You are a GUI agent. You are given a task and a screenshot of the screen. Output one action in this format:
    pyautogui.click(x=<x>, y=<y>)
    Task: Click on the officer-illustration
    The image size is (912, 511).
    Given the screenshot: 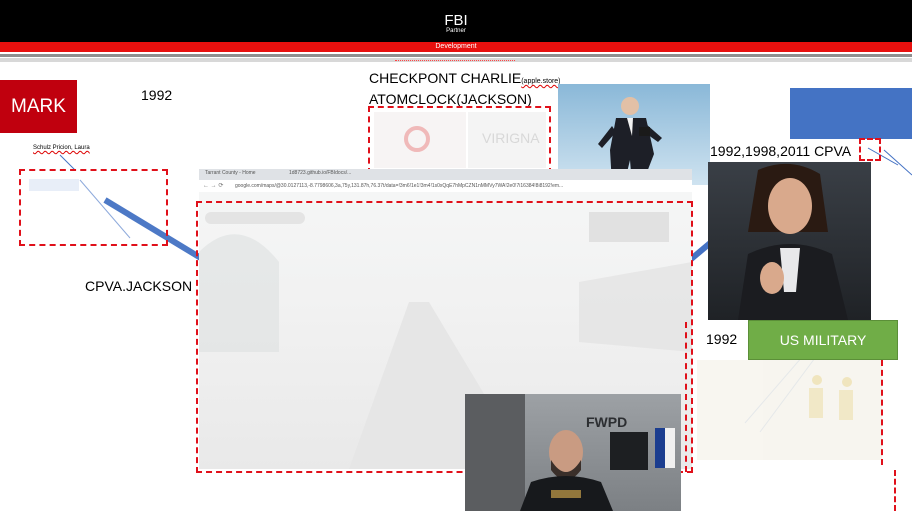 What is the action you would take?
    pyautogui.click(x=566, y=470)
    